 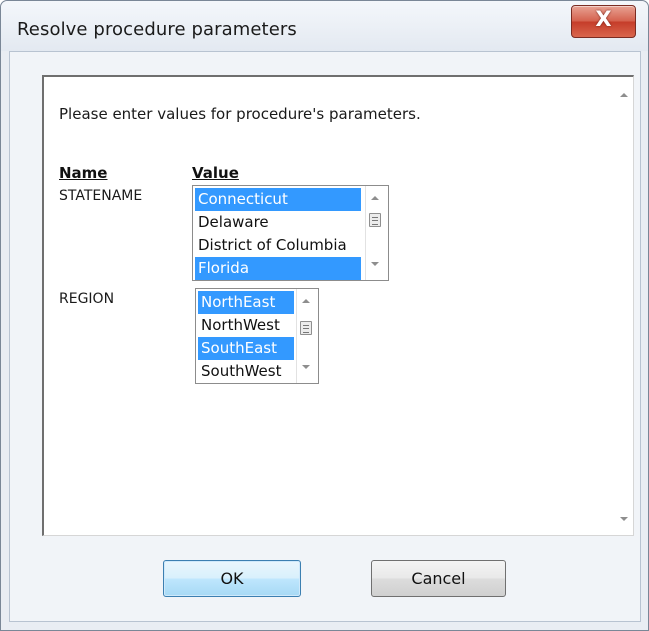 I want to click on value-column-header: Value, so click(x=215, y=173).